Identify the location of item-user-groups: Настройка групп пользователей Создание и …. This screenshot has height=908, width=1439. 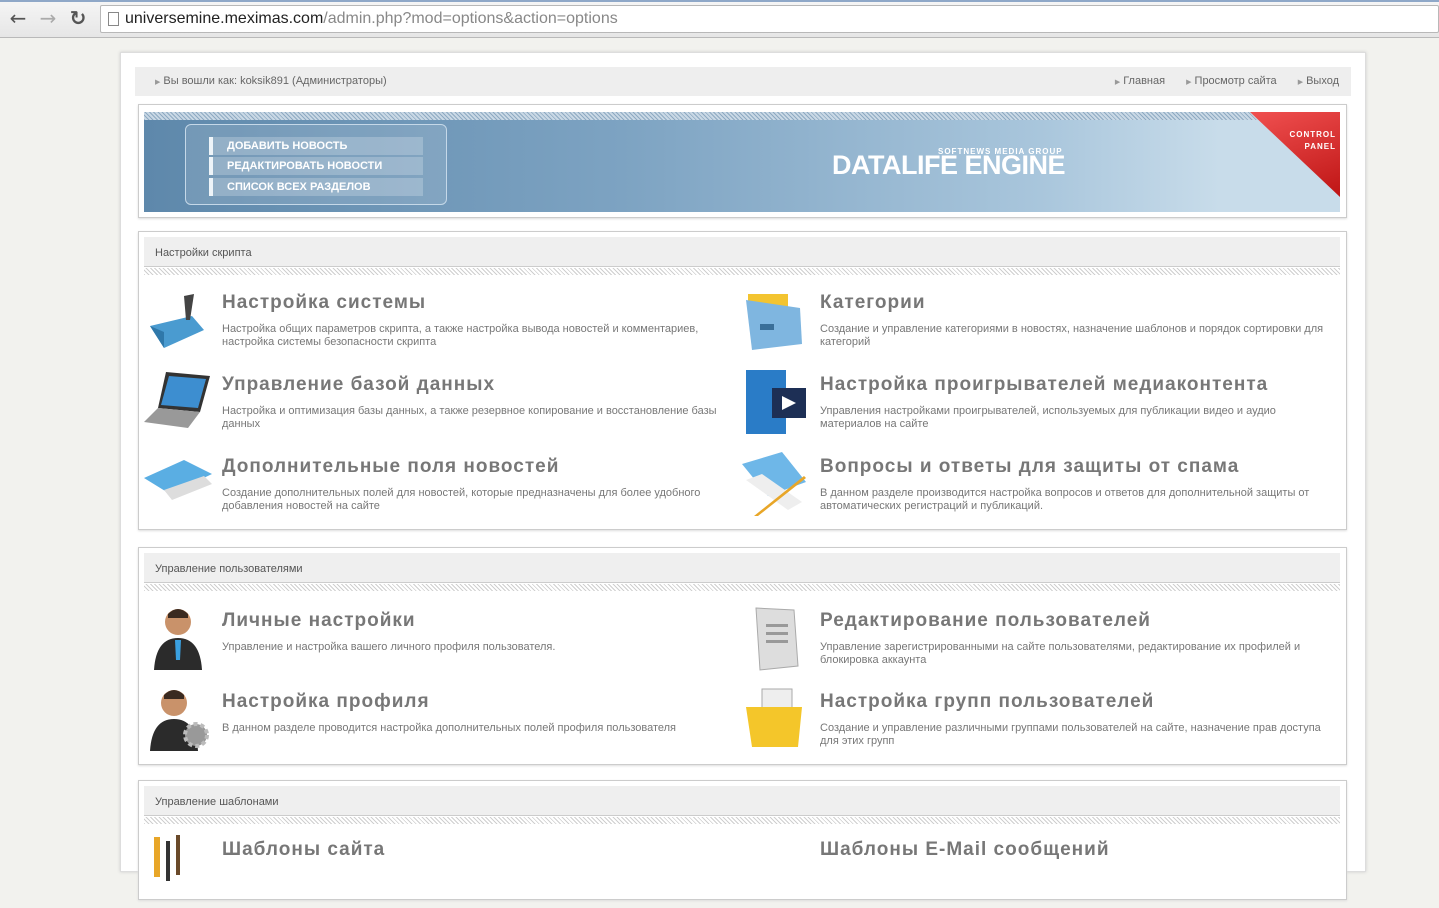
(1039, 722).